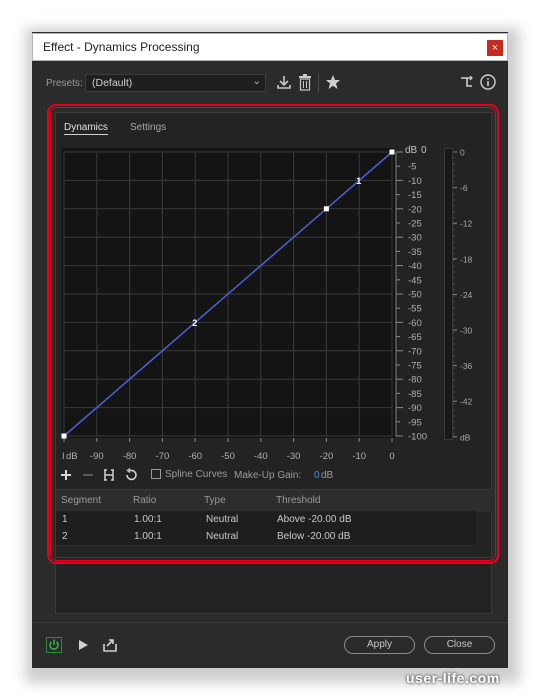 Image resolution: width=541 pixels, height=700 pixels. I want to click on power-toggle, so click(54, 645).